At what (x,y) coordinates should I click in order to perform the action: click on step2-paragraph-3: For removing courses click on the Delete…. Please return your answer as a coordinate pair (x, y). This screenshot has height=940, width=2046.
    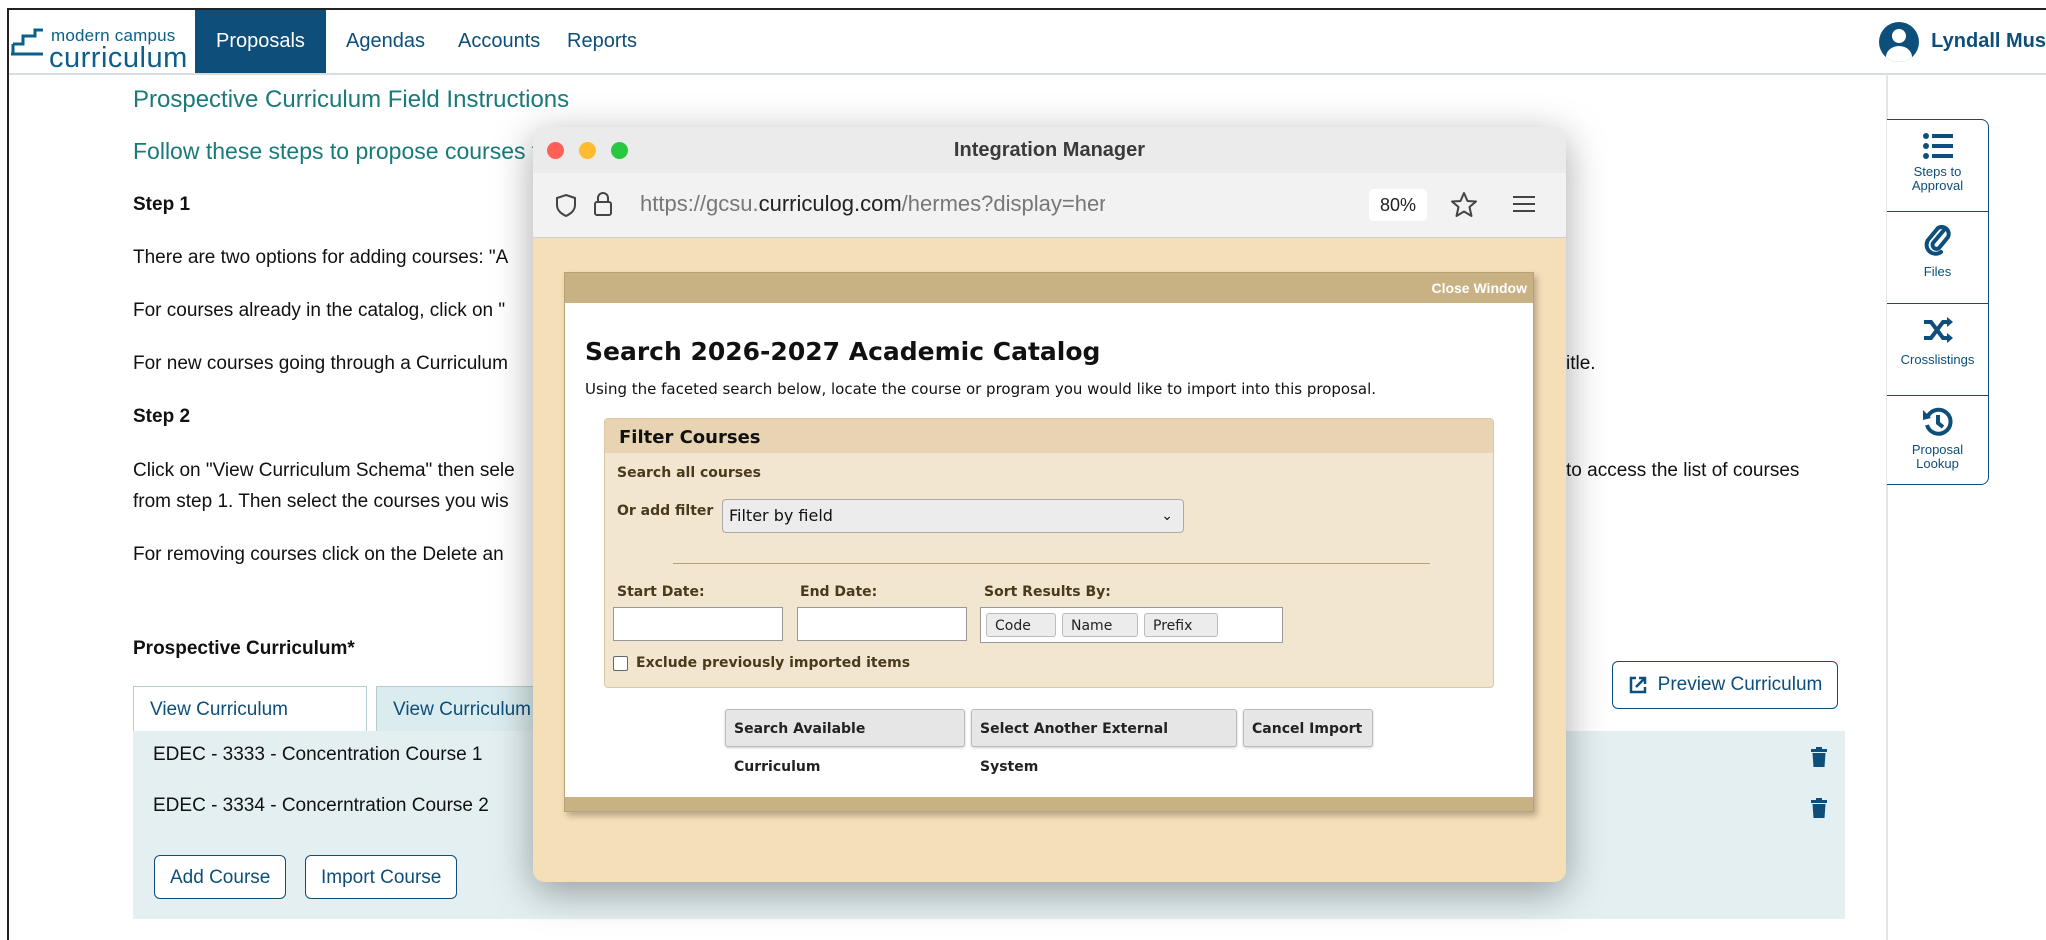
    Looking at the image, I should click on (318, 554).